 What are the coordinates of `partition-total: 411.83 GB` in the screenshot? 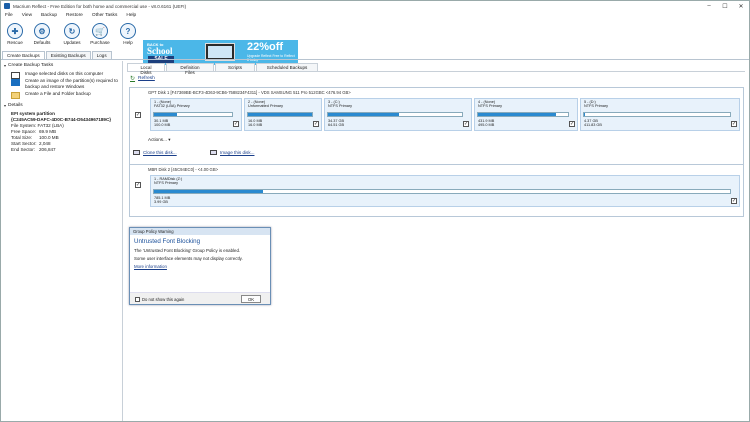 It's located at (593, 125).